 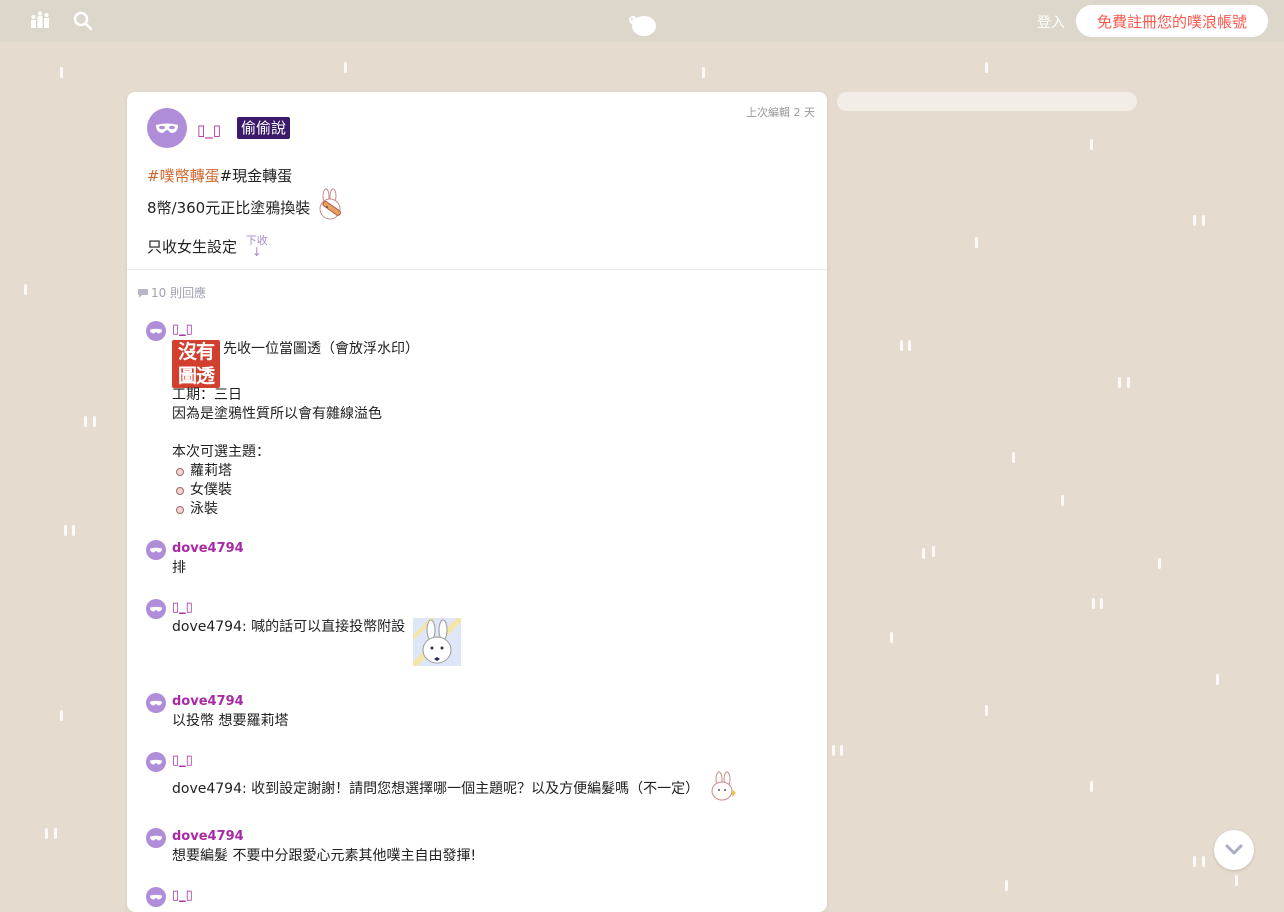 I want to click on response-item: ▯_▯ dove4794: 喊的話可以直接投幣附設, so click(x=477, y=635).